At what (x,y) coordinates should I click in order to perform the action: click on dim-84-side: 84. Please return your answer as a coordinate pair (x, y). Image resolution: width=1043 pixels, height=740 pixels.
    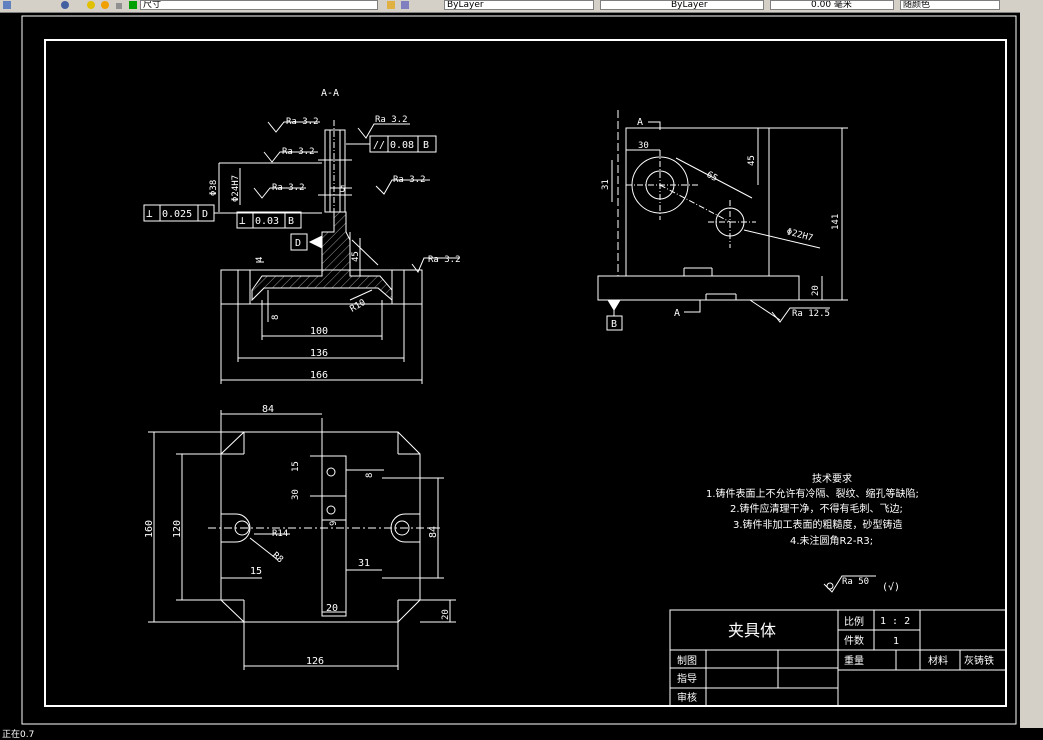
    Looking at the image, I should click on (433, 532).